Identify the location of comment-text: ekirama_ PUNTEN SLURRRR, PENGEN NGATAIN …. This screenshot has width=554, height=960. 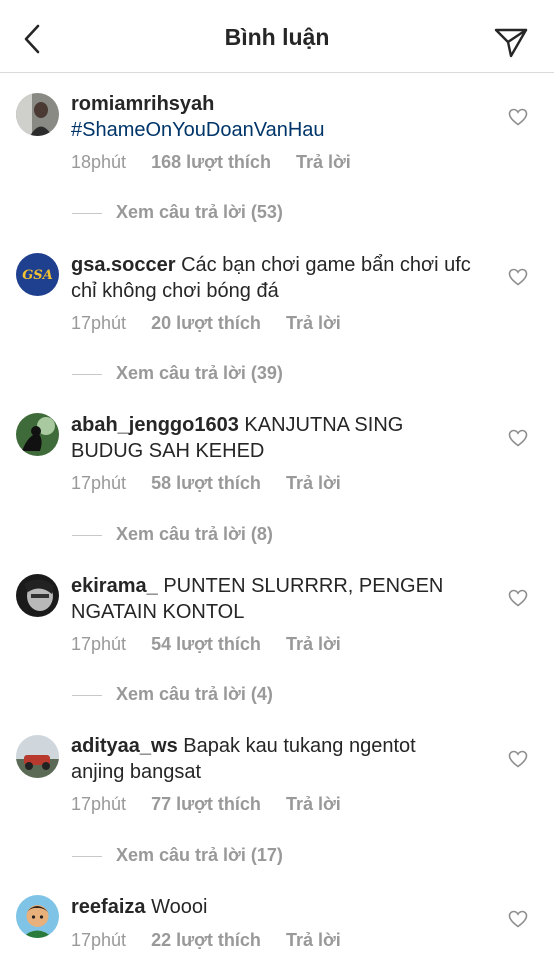
(271, 599).